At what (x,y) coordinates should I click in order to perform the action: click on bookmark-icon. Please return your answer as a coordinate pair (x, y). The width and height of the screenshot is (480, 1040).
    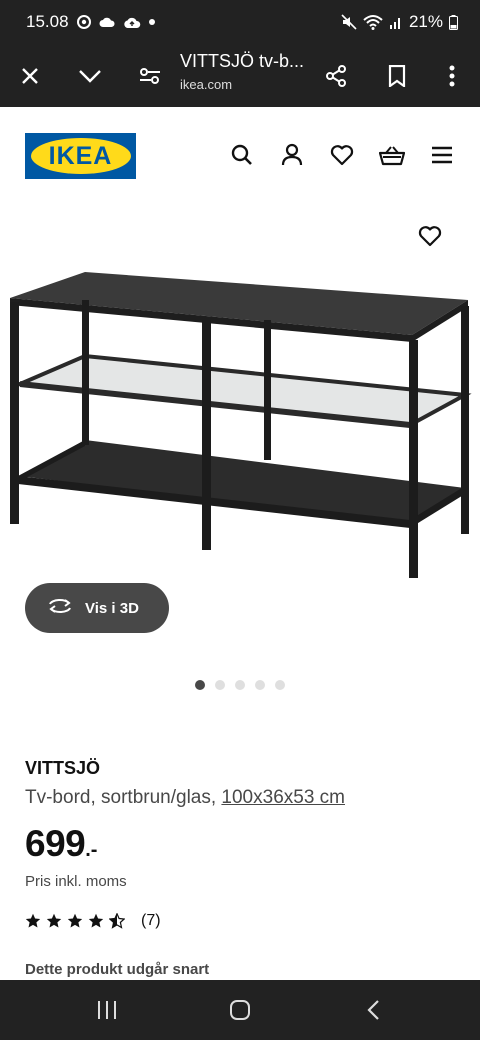
    Looking at the image, I should click on (397, 75).